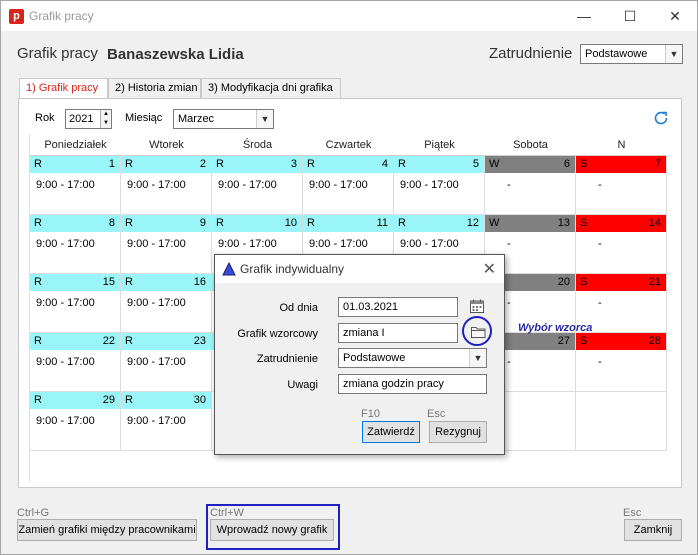  What do you see at coordinates (348, 164) in the screenshot?
I see `day-type-bar: R4` at bounding box center [348, 164].